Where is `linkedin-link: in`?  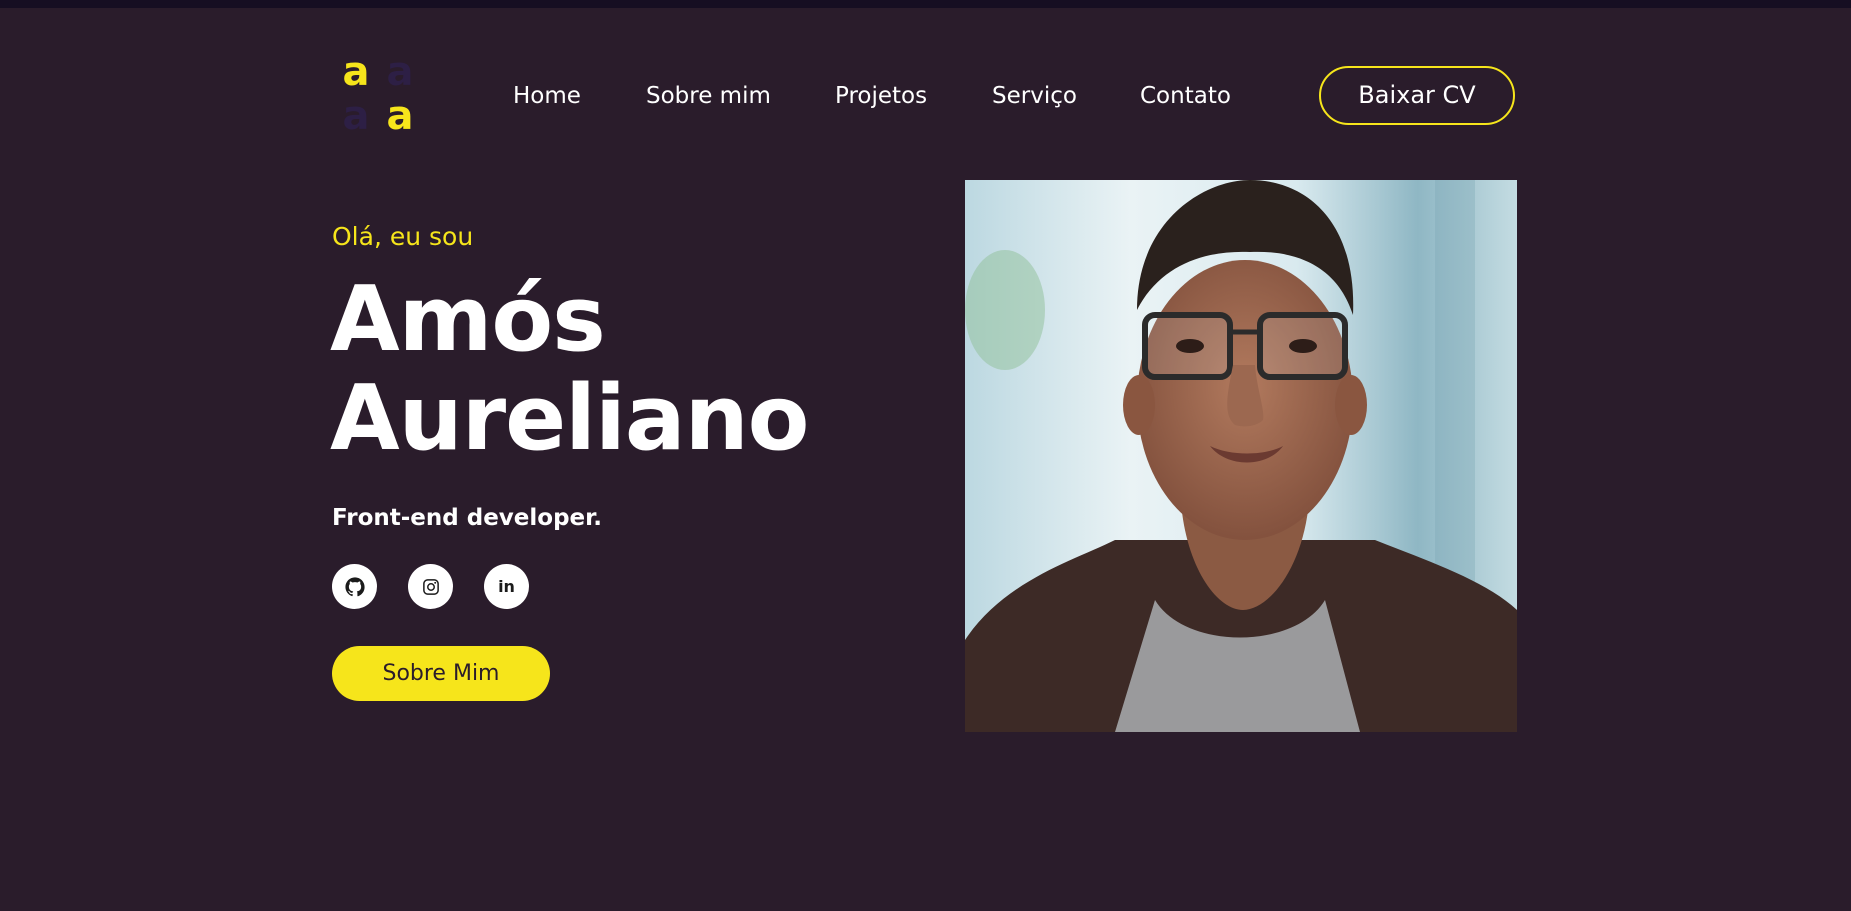
linkedin-link: in is located at coordinates (506, 586).